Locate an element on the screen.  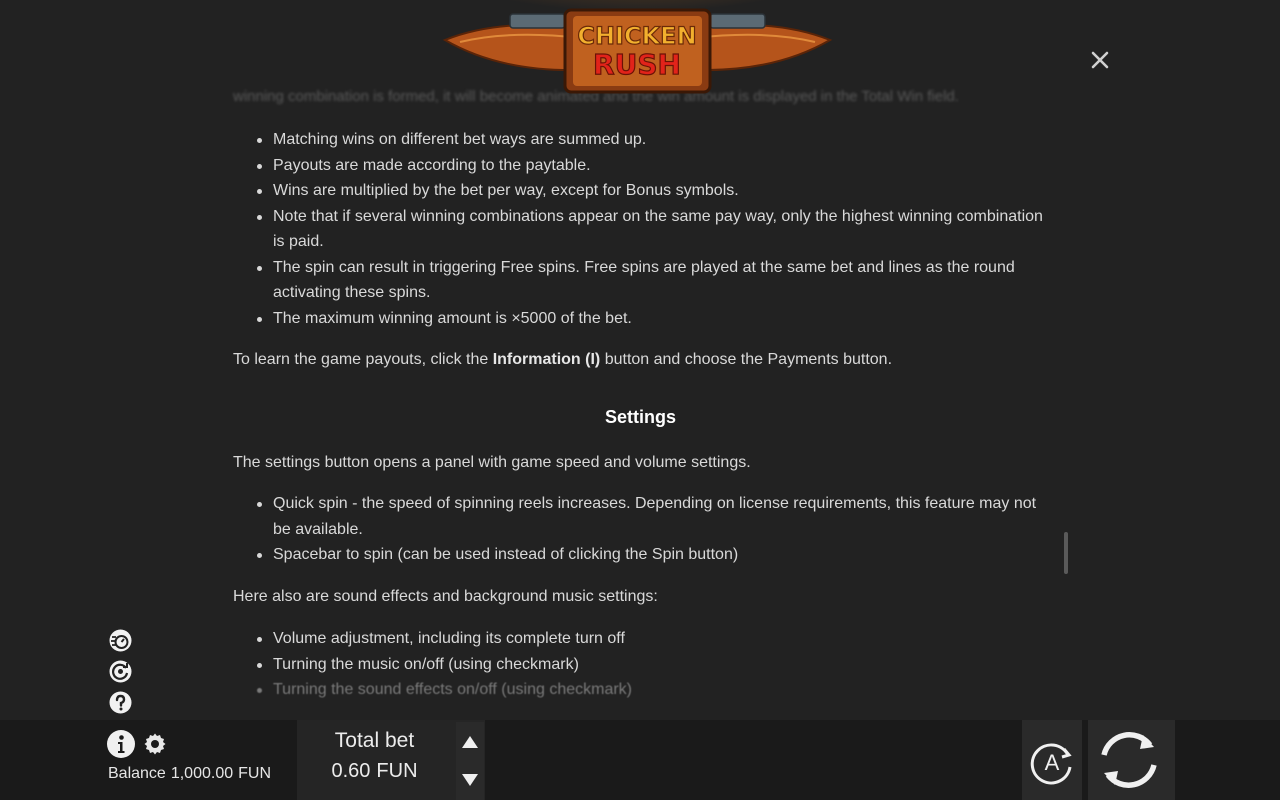
total-bet-amount: 0.60 is located at coordinates (351, 771).